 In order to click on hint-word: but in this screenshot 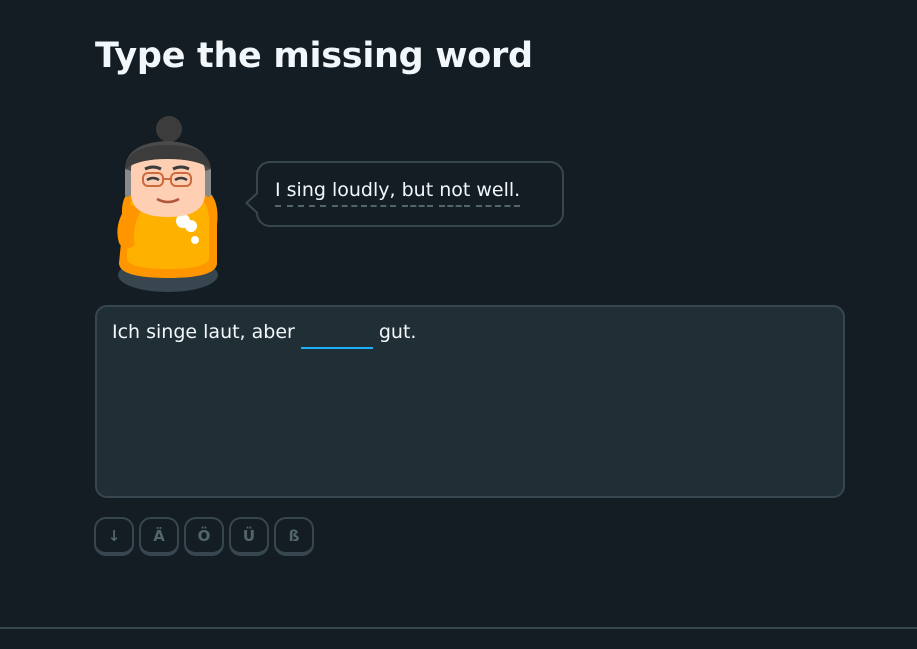, I will do `click(417, 193)`.